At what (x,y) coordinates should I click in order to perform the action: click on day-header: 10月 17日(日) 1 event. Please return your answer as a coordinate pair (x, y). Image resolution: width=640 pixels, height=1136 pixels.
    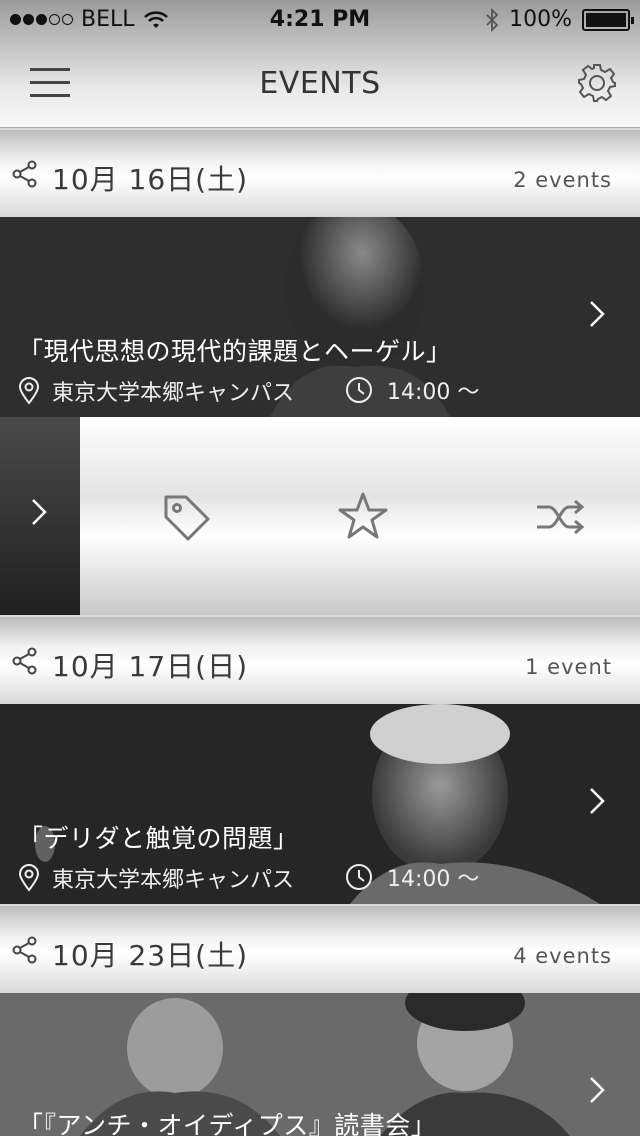
    Looking at the image, I should click on (320, 661).